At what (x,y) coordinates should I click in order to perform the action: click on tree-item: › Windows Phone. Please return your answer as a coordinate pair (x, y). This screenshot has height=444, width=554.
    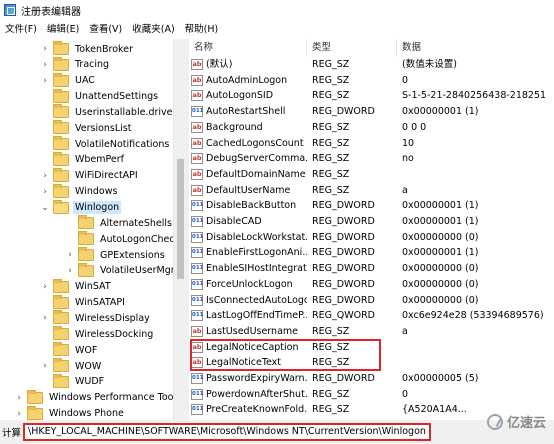
    Looking at the image, I should click on (70, 412).